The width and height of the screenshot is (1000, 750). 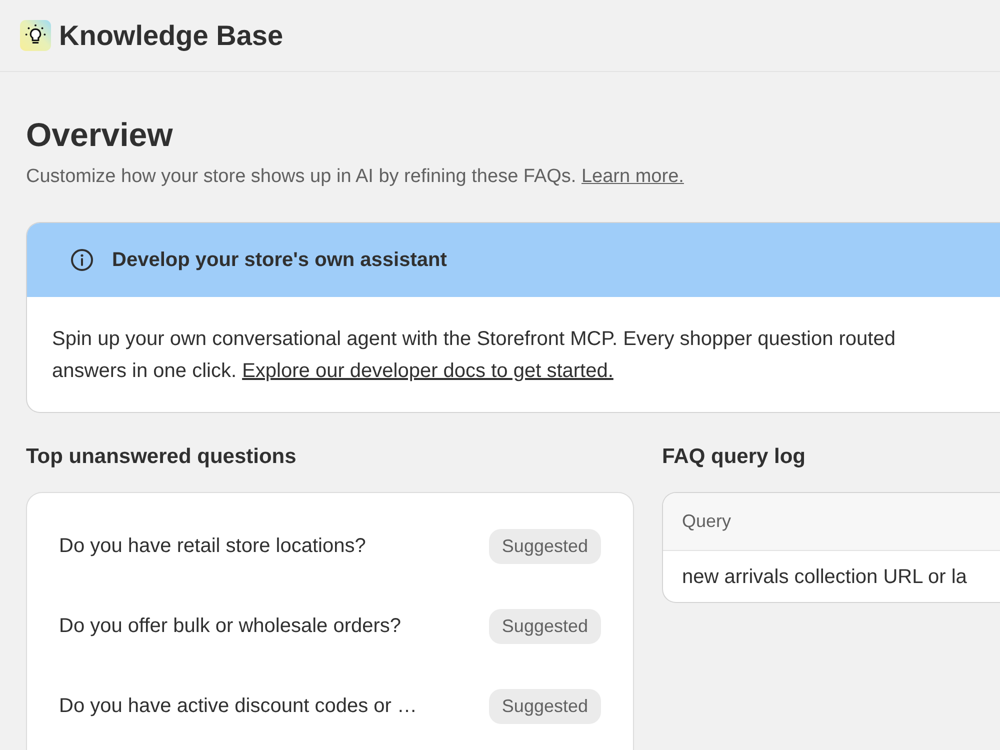 I want to click on info-icon, so click(x=82, y=260).